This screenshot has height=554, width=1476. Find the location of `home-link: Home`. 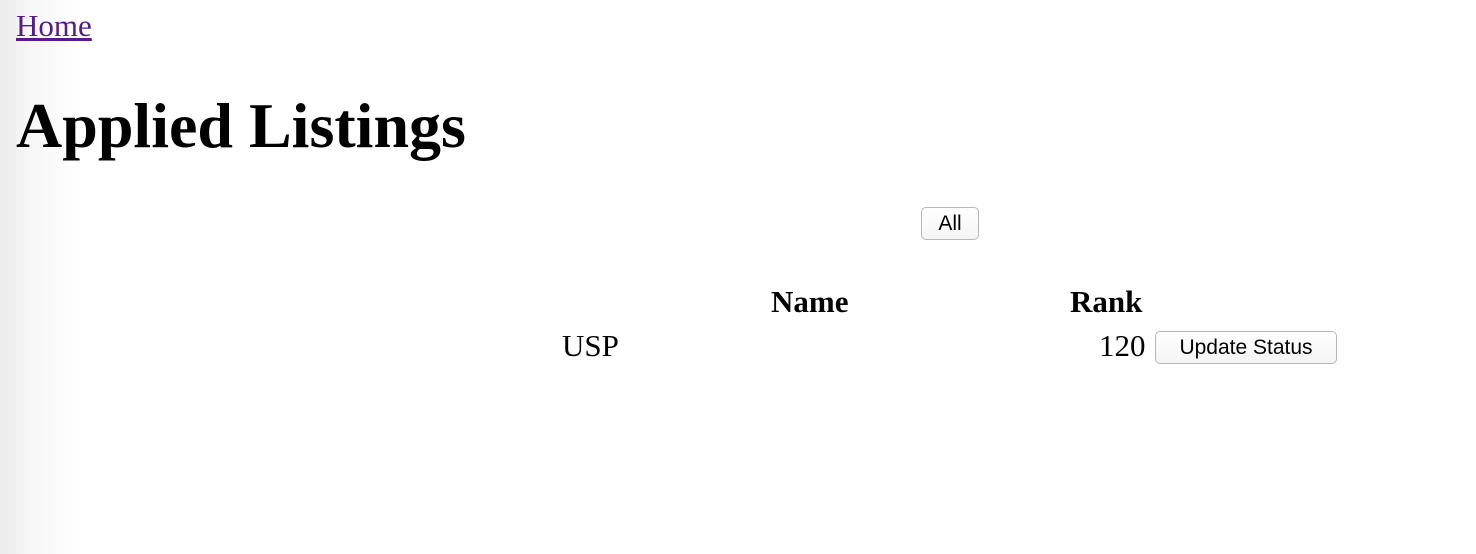

home-link: Home is located at coordinates (54, 26).